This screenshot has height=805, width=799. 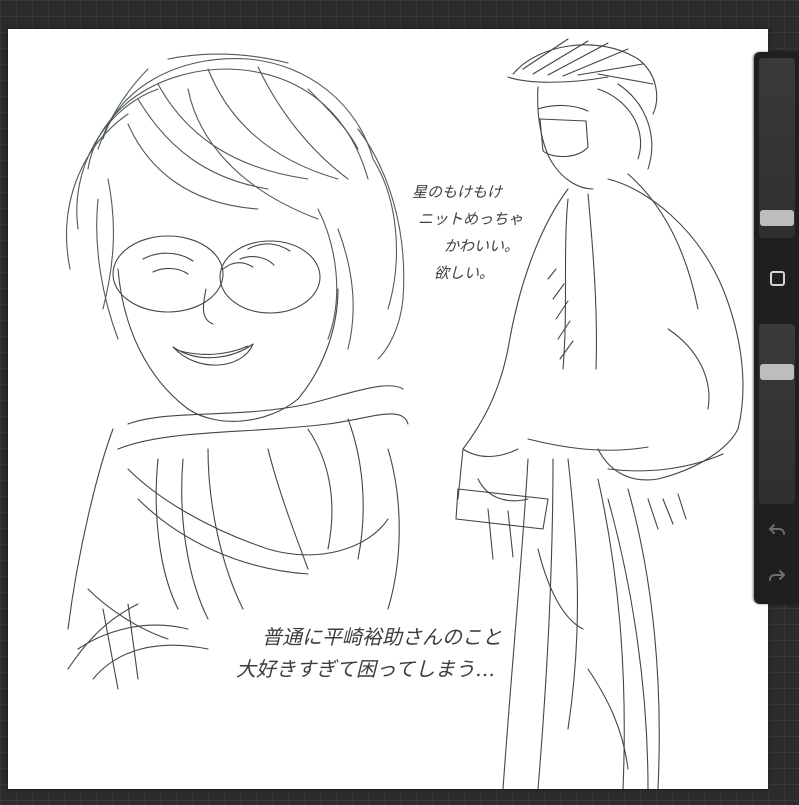 I want to click on redo-icon, so click(x=777, y=575).